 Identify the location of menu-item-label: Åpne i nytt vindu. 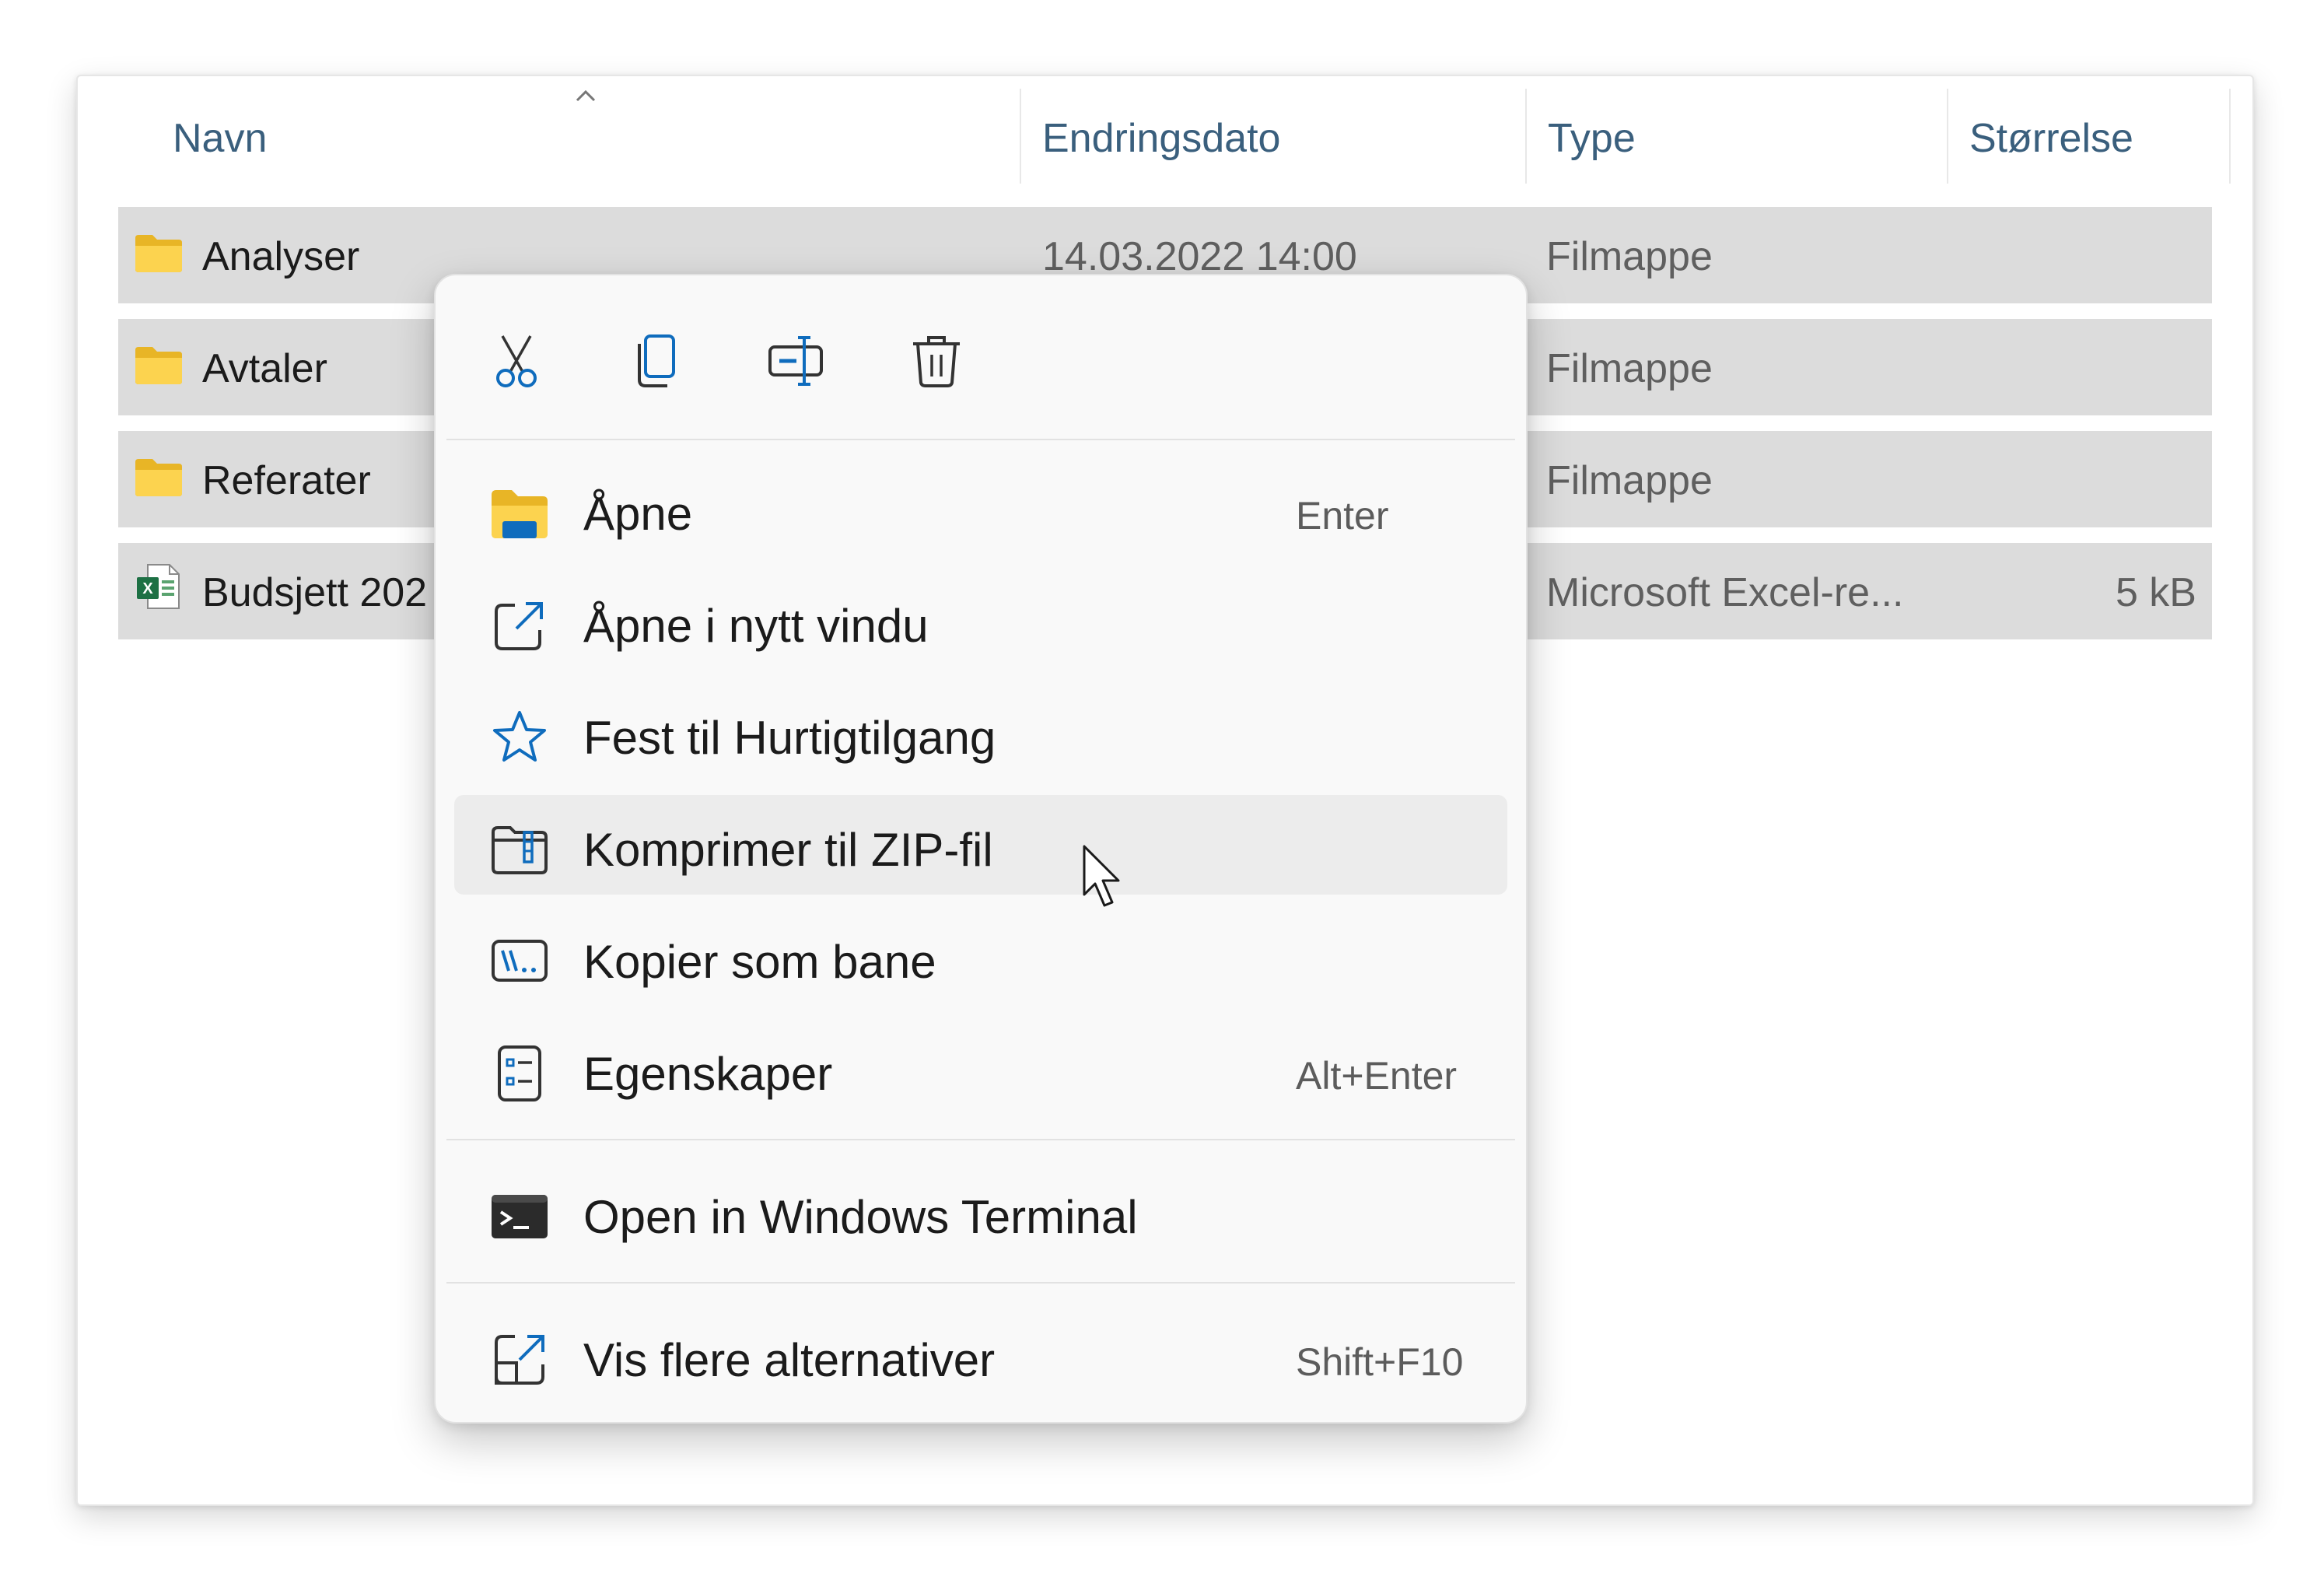
(756, 626).